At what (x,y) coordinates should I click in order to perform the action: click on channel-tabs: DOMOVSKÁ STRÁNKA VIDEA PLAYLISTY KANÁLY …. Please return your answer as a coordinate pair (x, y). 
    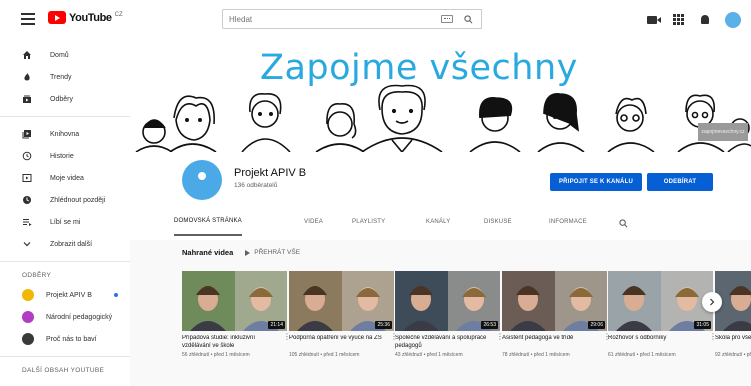
    Looking at the image, I should click on (440, 222).